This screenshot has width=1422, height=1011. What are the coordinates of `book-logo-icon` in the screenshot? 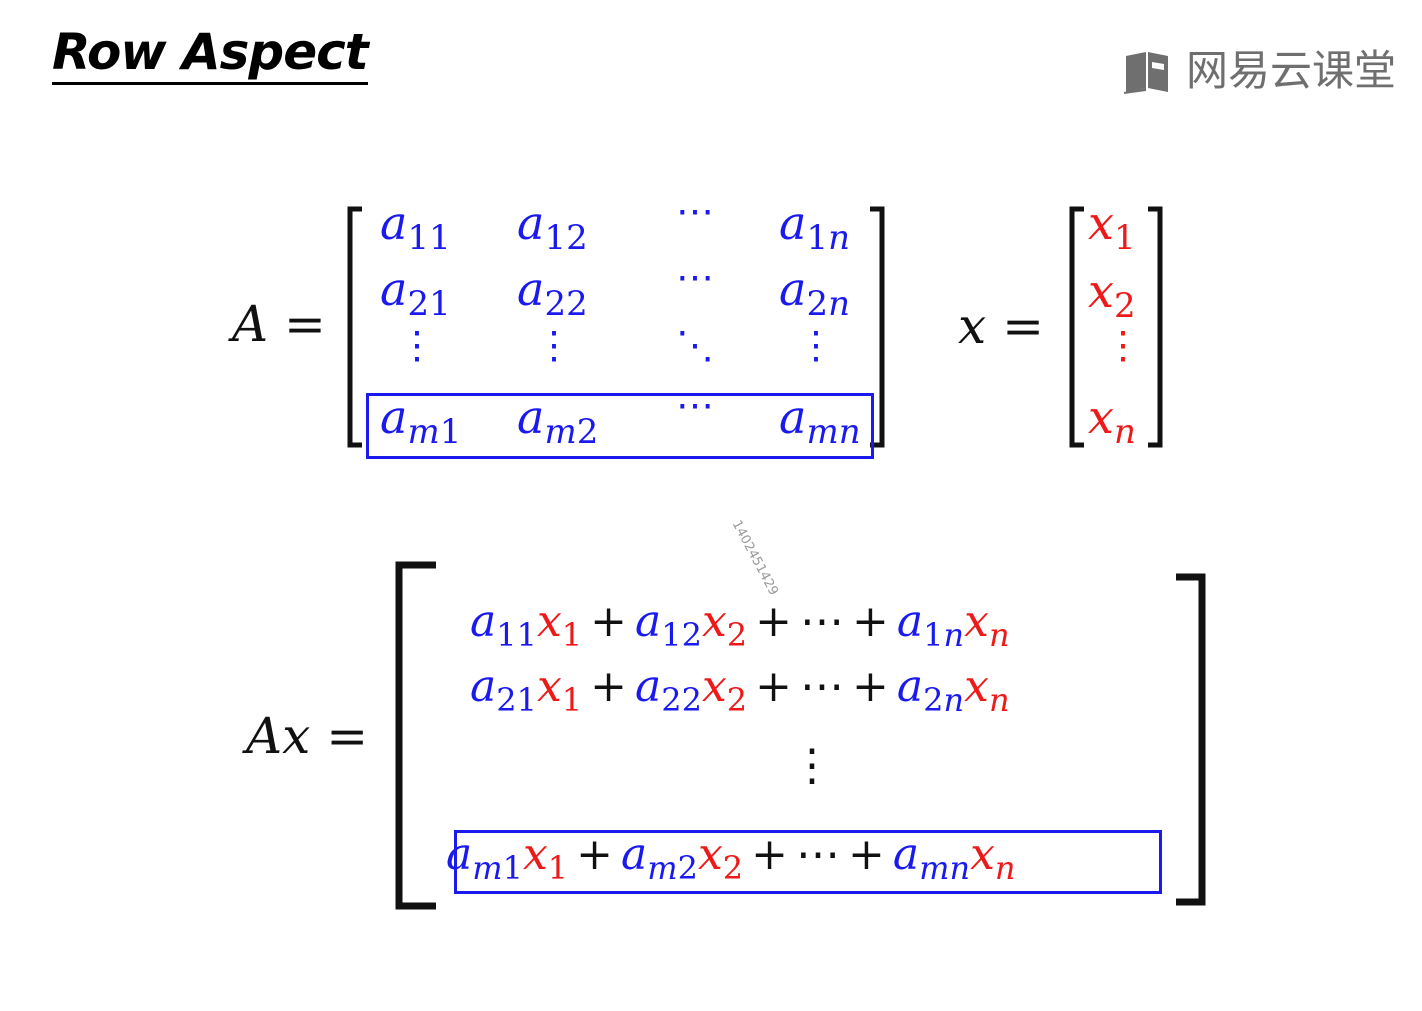 It's located at (1145, 73).